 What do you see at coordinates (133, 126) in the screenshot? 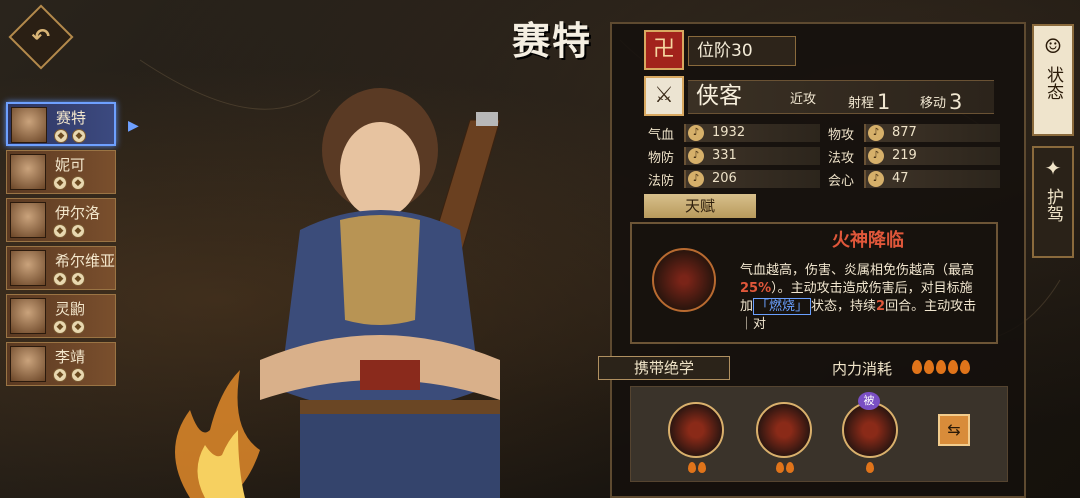
I see `selected-arrow-icon: ▶` at bounding box center [133, 126].